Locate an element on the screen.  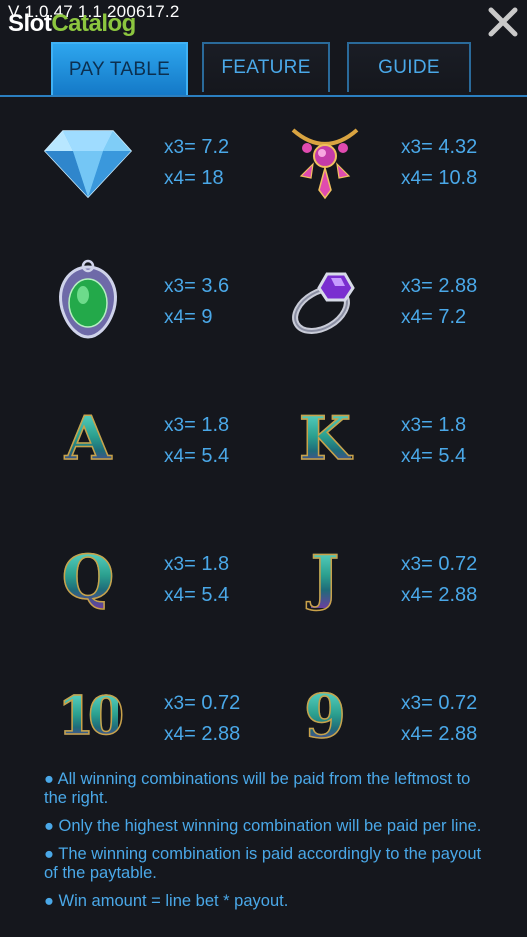
payout-value: = 3.6 is located at coordinates (207, 286).